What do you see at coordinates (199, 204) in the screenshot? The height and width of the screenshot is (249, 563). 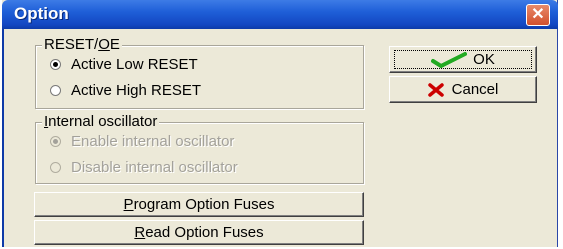 I see `program-option-fuses-button: Program Option Fuses` at bounding box center [199, 204].